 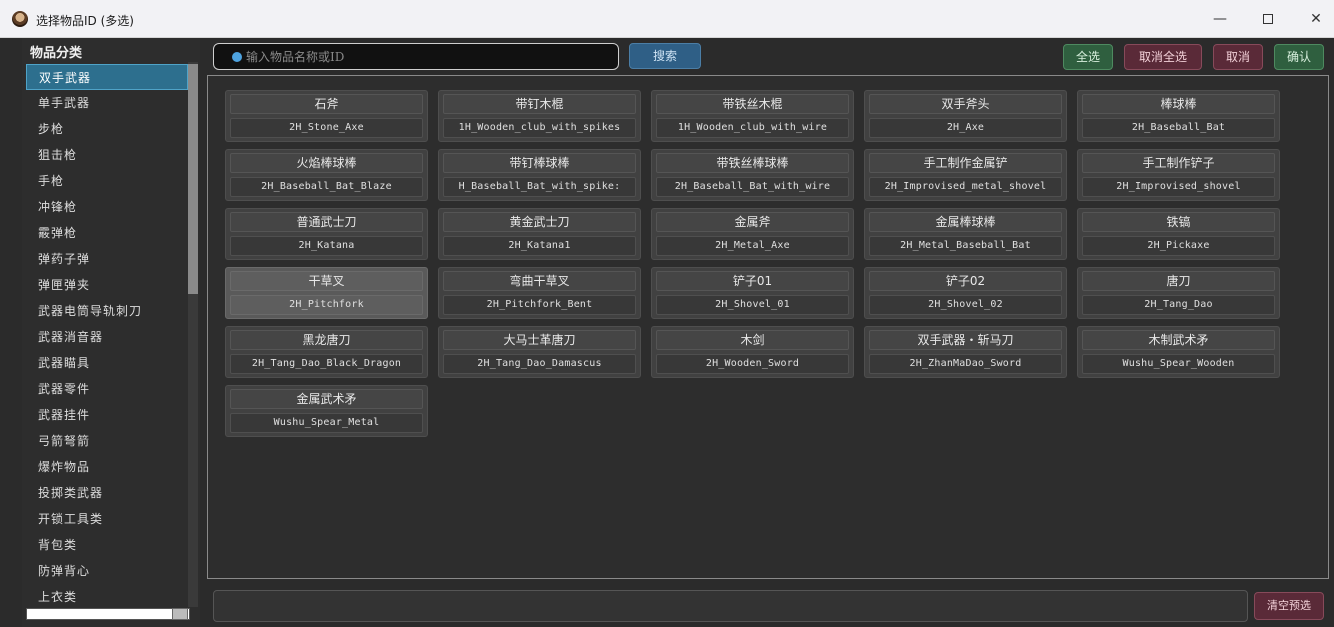 What do you see at coordinates (107, 181) in the screenshot?
I see `sidebar-item: 手枪` at bounding box center [107, 181].